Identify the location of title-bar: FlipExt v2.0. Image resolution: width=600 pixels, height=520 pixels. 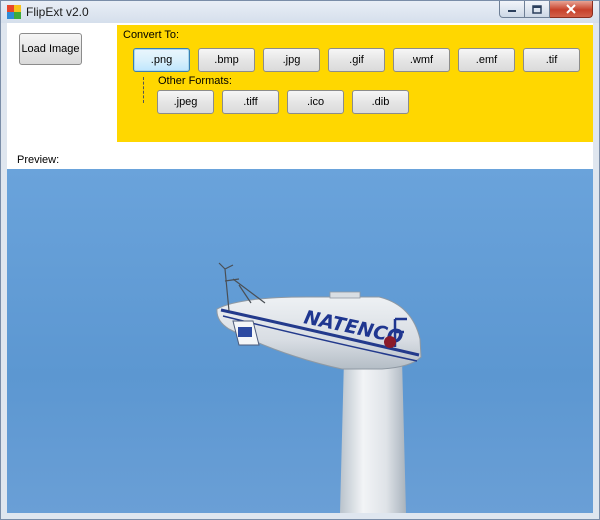
(300, 12).